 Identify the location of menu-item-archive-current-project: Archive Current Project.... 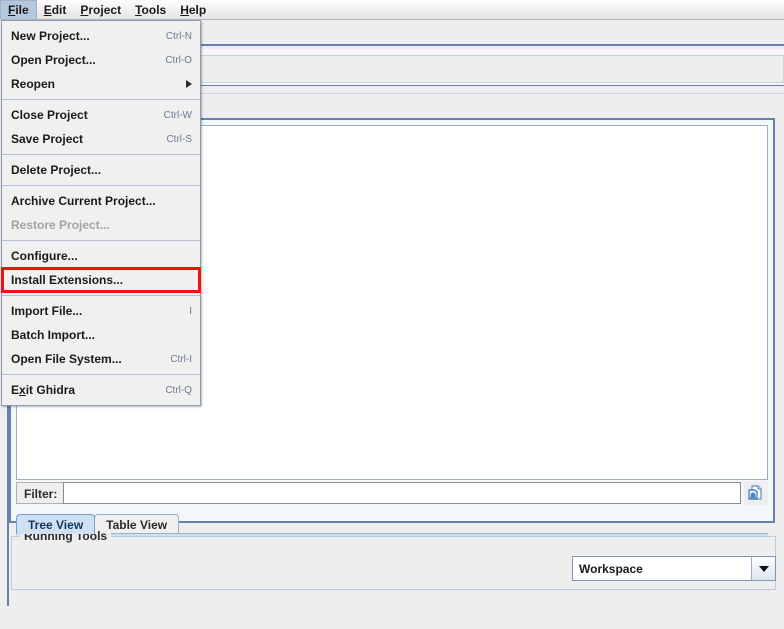
(101, 201).